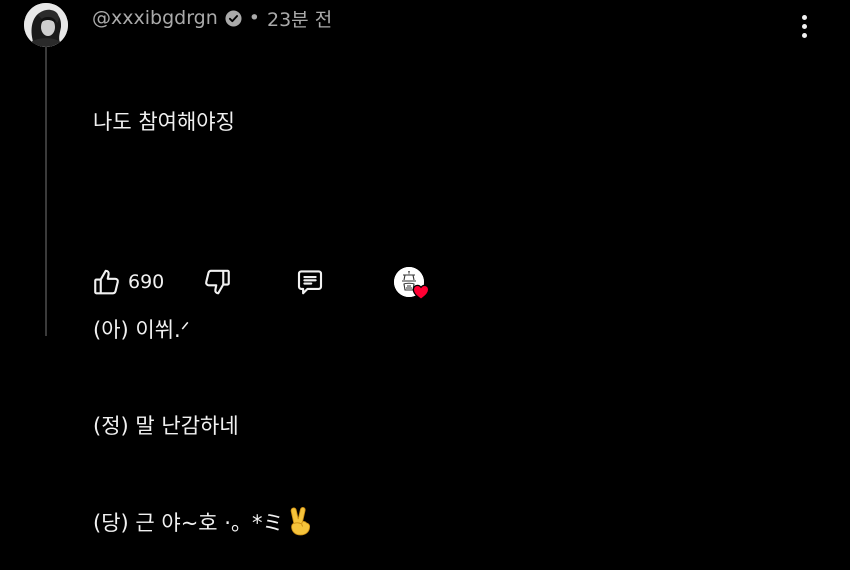 The width and height of the screenshot is (850, 570). I want to click on comment-timestamp: 23분 전, so click(299, 18).